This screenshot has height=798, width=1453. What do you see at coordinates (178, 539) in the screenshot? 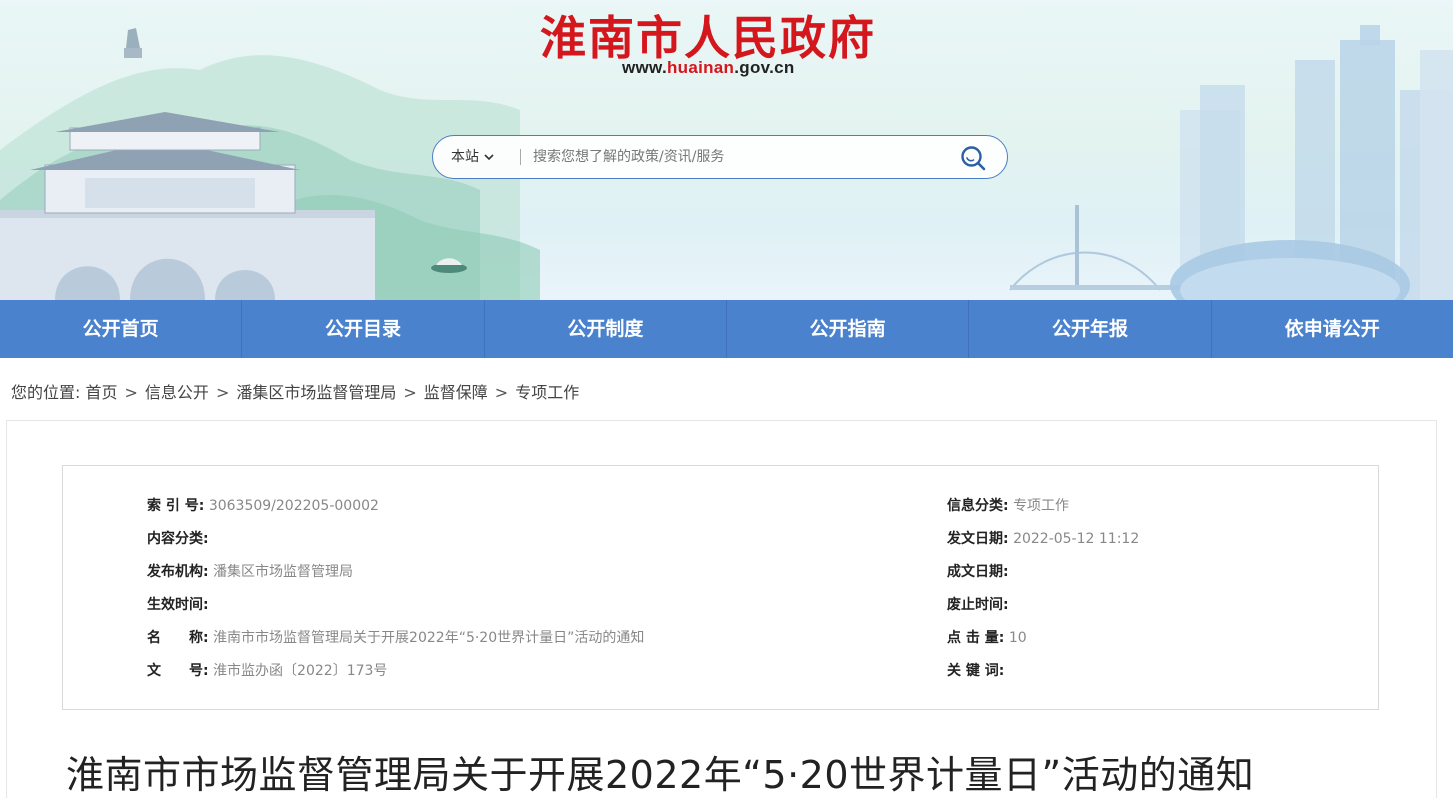
I see `meta-content-class: 内容分类:` at bounding box center [178, 539].